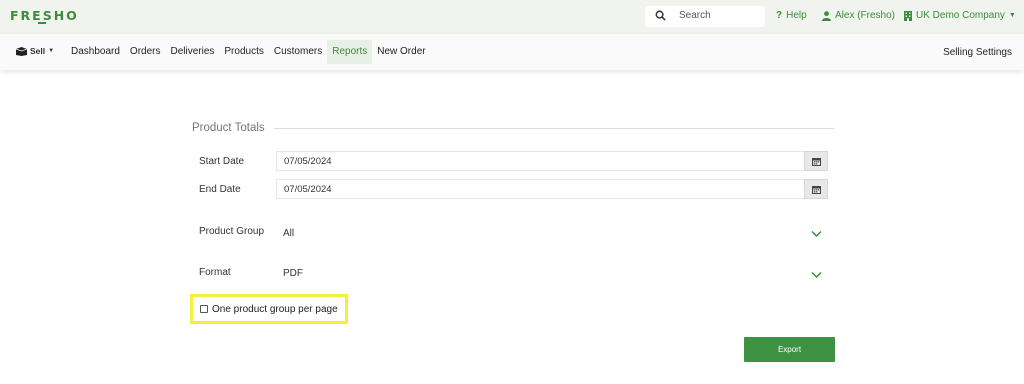  What do you see at coordinates (298, 52) in the screenshot?
I see `nav-customers: Customers` at bounding box center [298, 52].